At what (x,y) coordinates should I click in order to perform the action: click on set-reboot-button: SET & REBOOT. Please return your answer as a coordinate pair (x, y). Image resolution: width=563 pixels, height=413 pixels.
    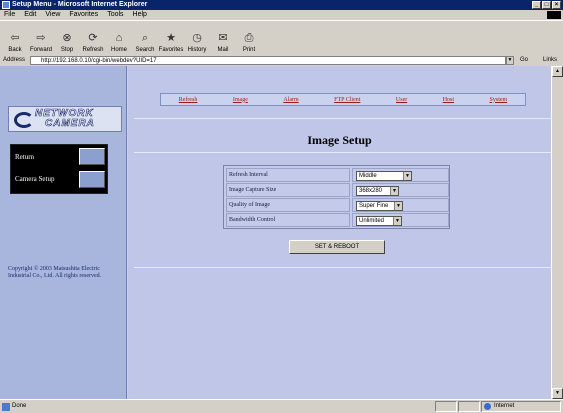
    Looking at the image, I should click on (337, 247).